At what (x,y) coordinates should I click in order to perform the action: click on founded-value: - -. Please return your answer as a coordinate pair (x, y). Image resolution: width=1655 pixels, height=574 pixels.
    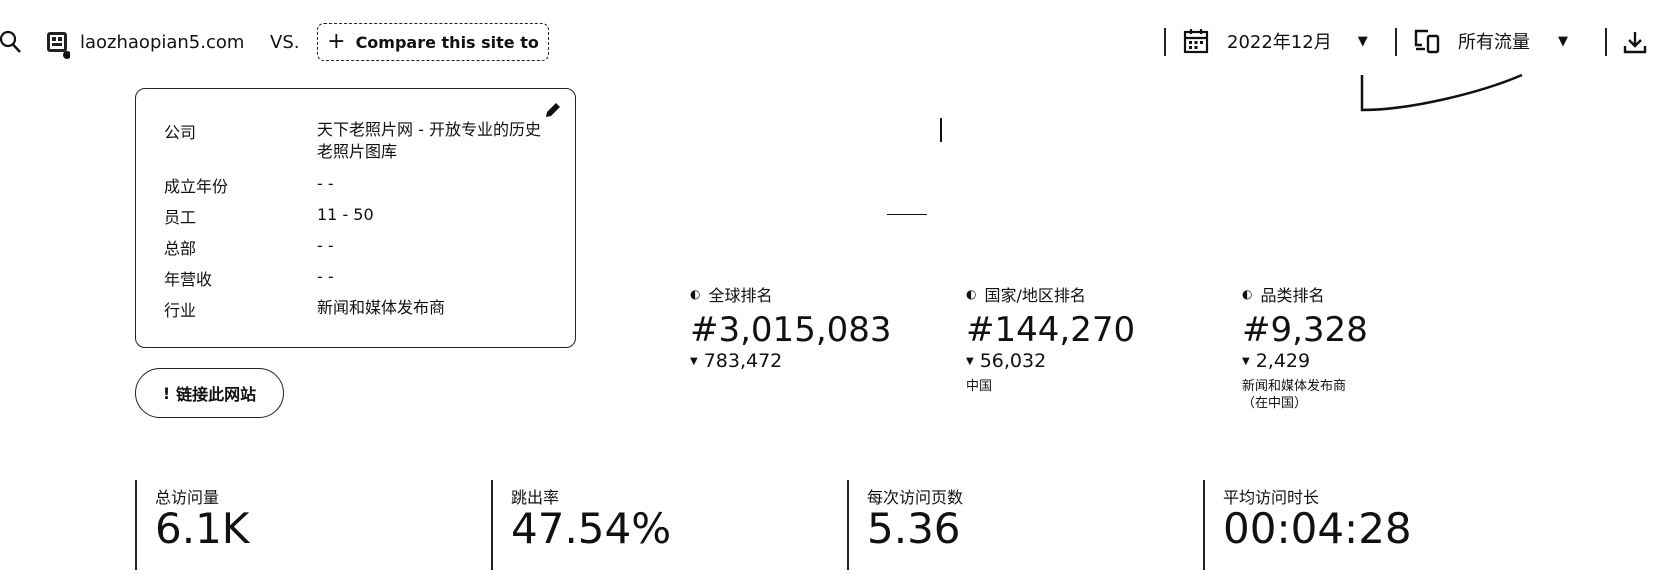
    Looking at the image, I should click on (325, 183).